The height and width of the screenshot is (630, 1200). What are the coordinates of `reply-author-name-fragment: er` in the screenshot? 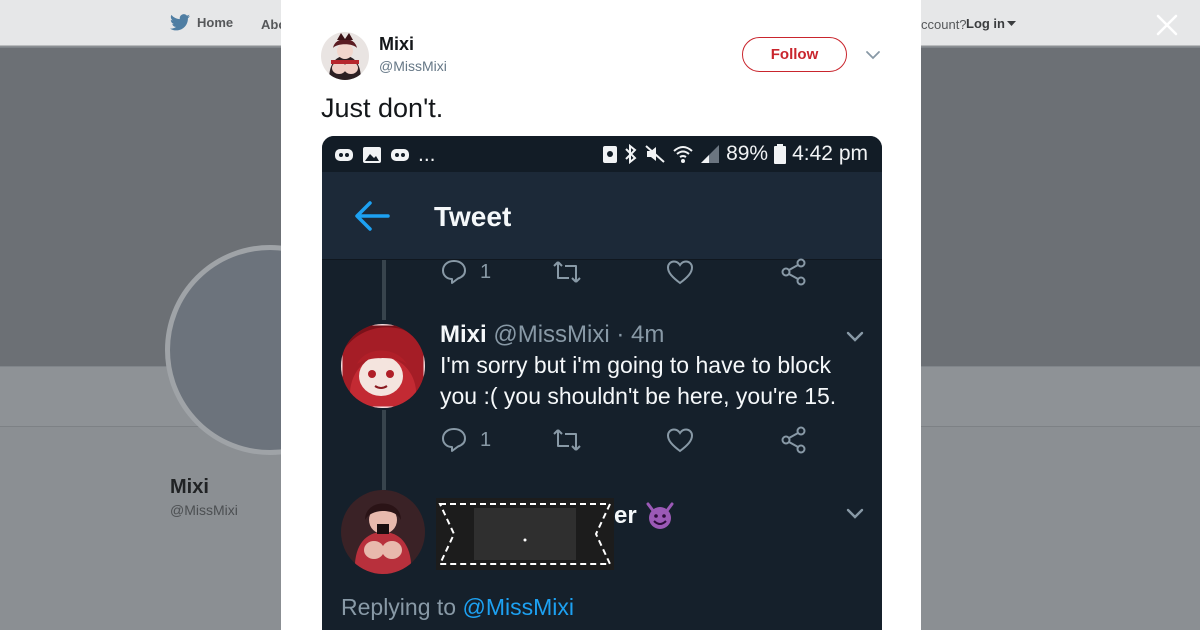 It's located at (625, 515).